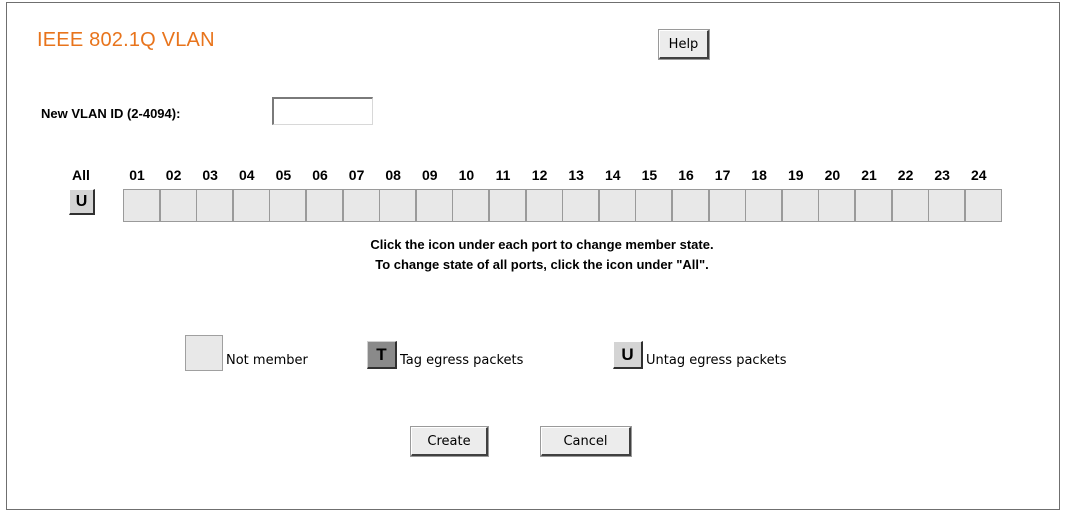 This screenshot has height=515, width=1070. Describe the element at coordinates (905, 175) in the screenshot. I see `port-header-22: 22` at that location.